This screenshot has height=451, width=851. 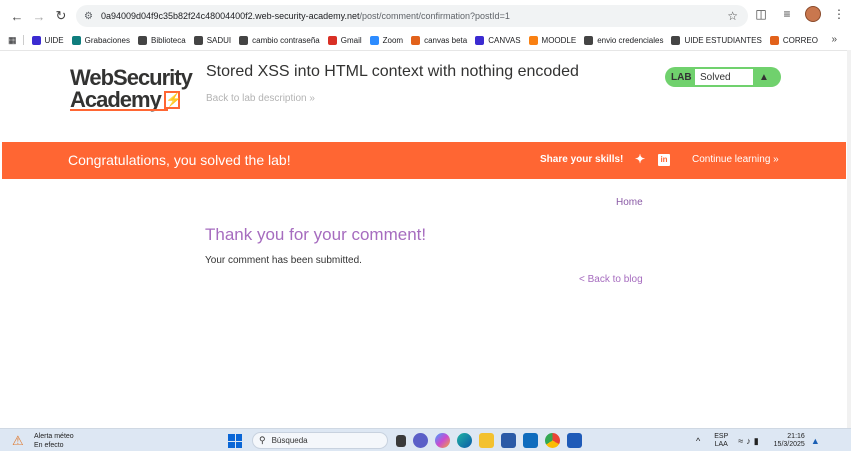 I want to click on wifi-volume-battery-icon: ≈♪▮, so click(x=749, y=441).